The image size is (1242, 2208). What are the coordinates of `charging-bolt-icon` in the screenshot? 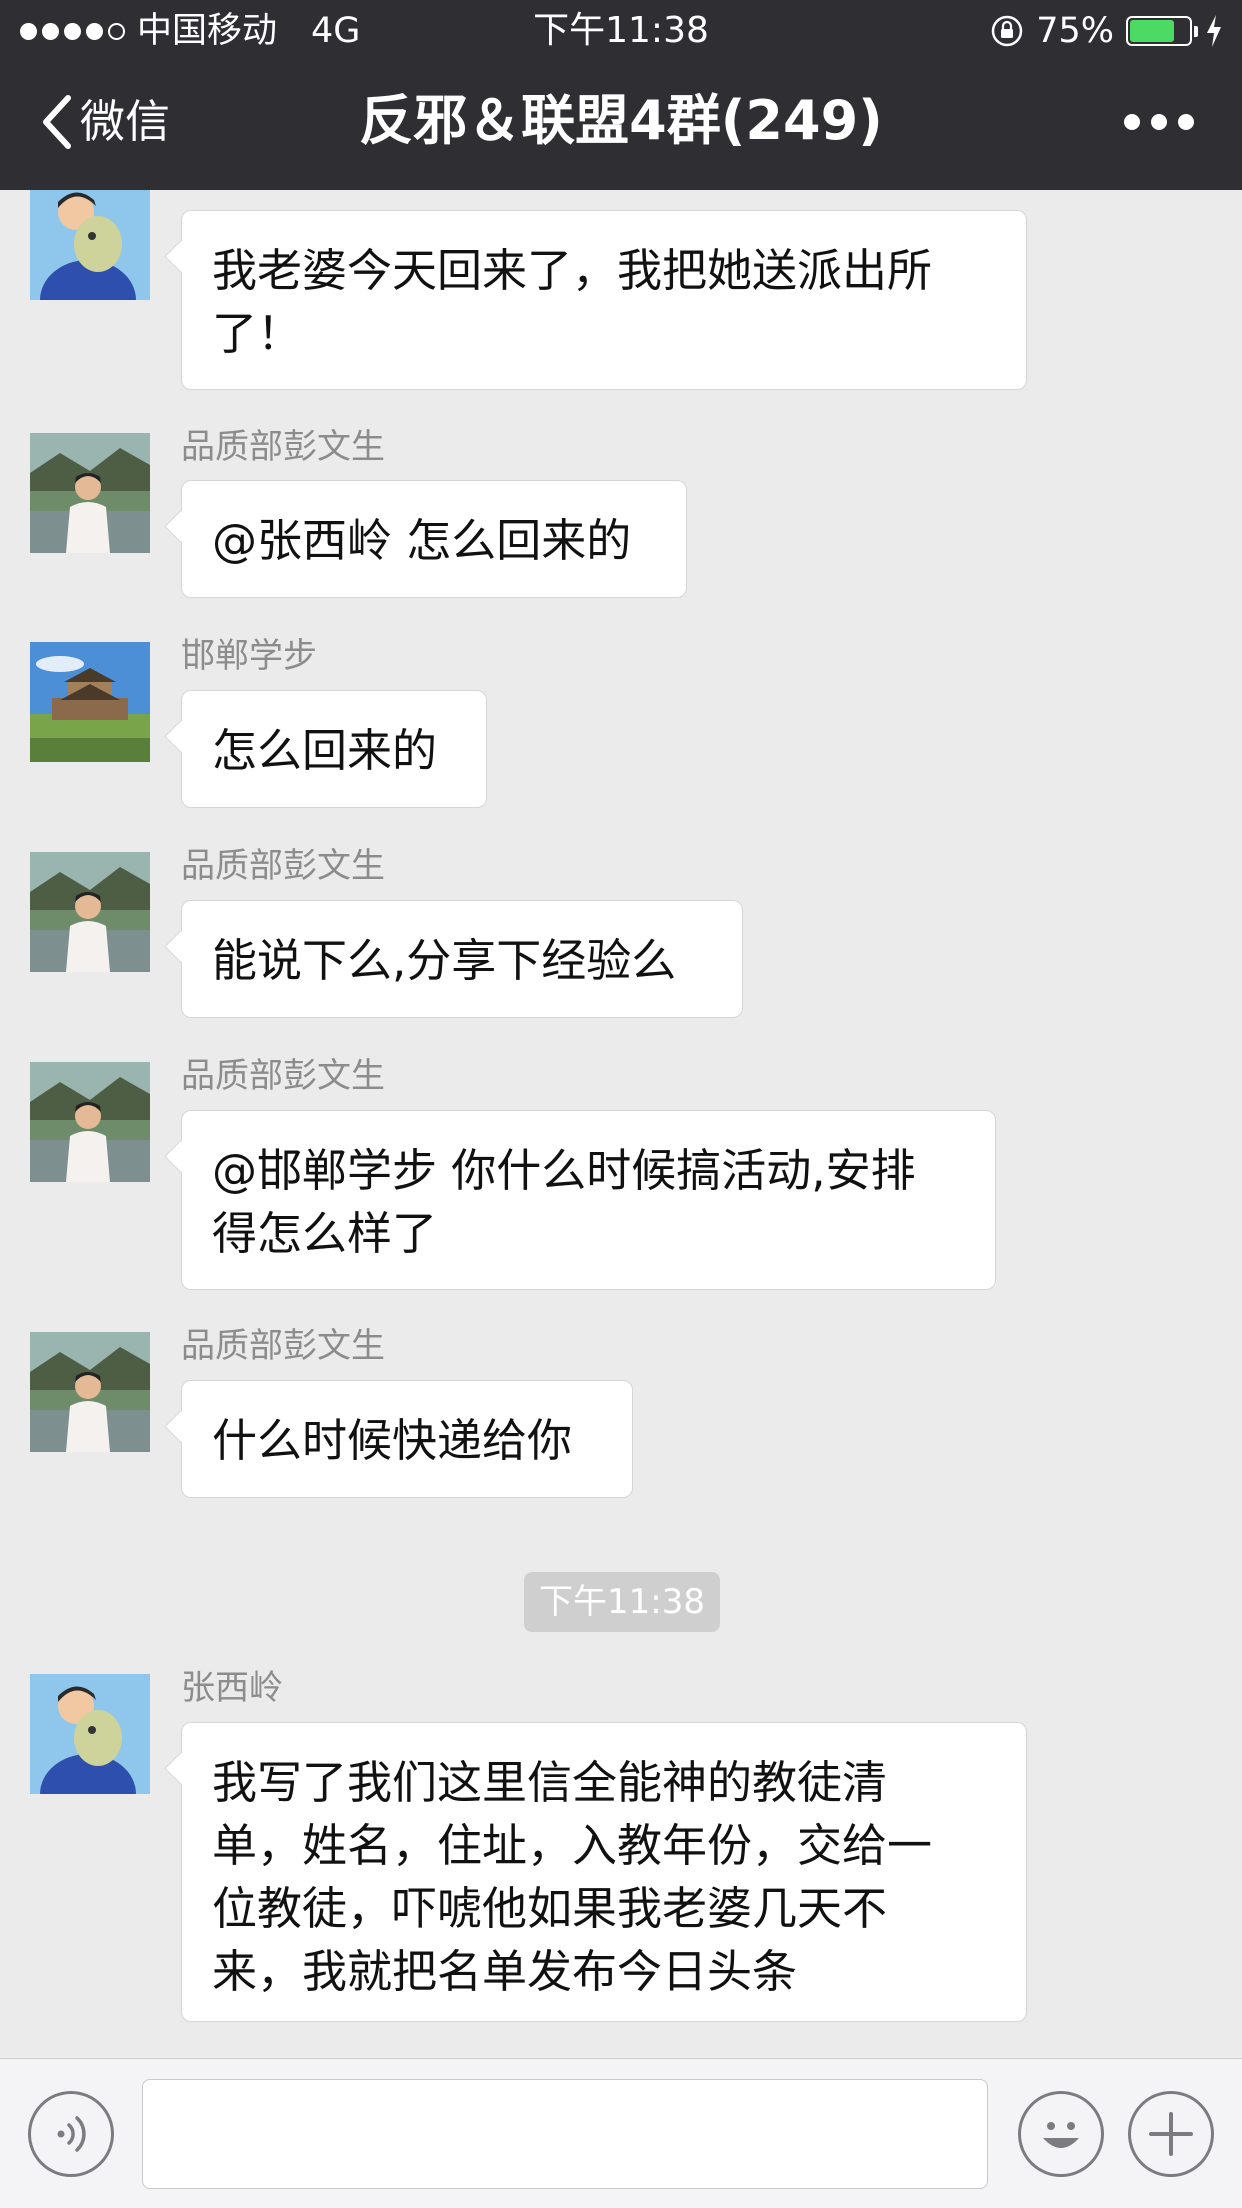 It's located at (1214, 31).